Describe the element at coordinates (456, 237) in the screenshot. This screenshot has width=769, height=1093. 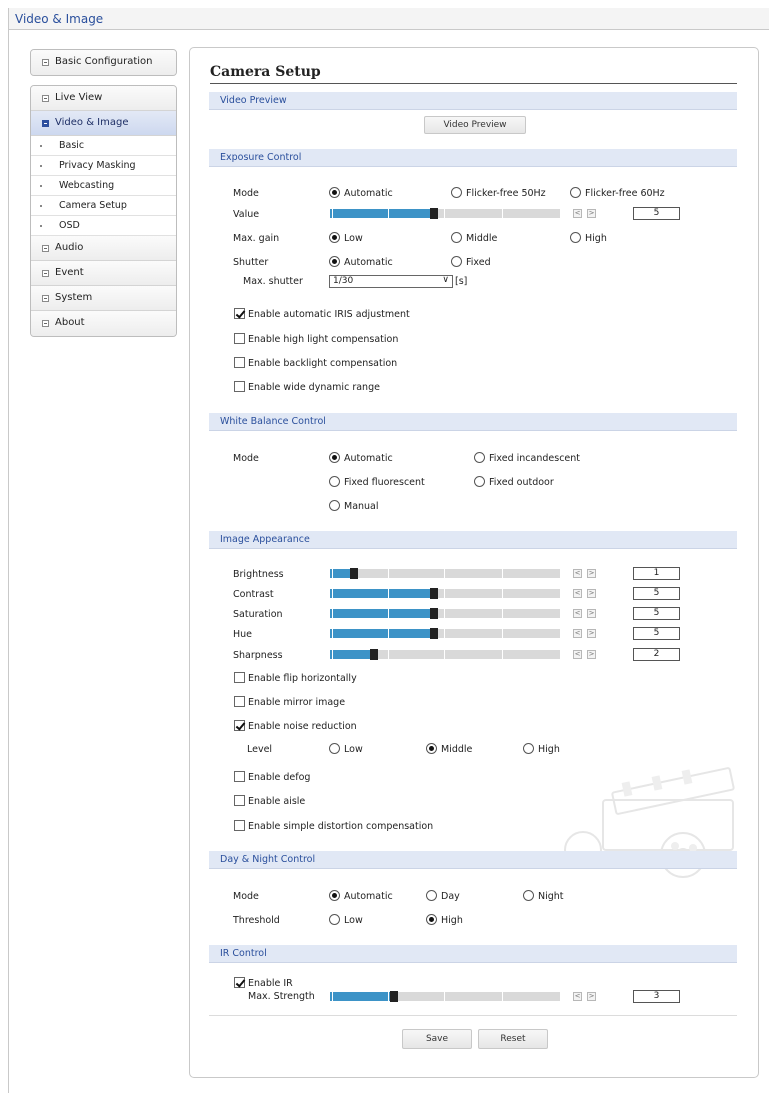
I see `max-gain-middle-radio` at that location.